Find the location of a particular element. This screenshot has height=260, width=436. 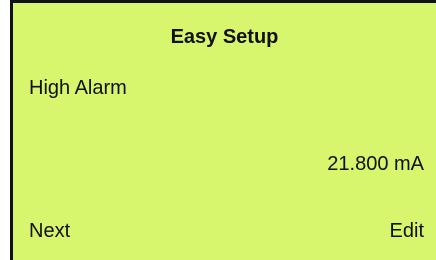

parameter-value: 21.800 mA is located at coordinates (375, 164).